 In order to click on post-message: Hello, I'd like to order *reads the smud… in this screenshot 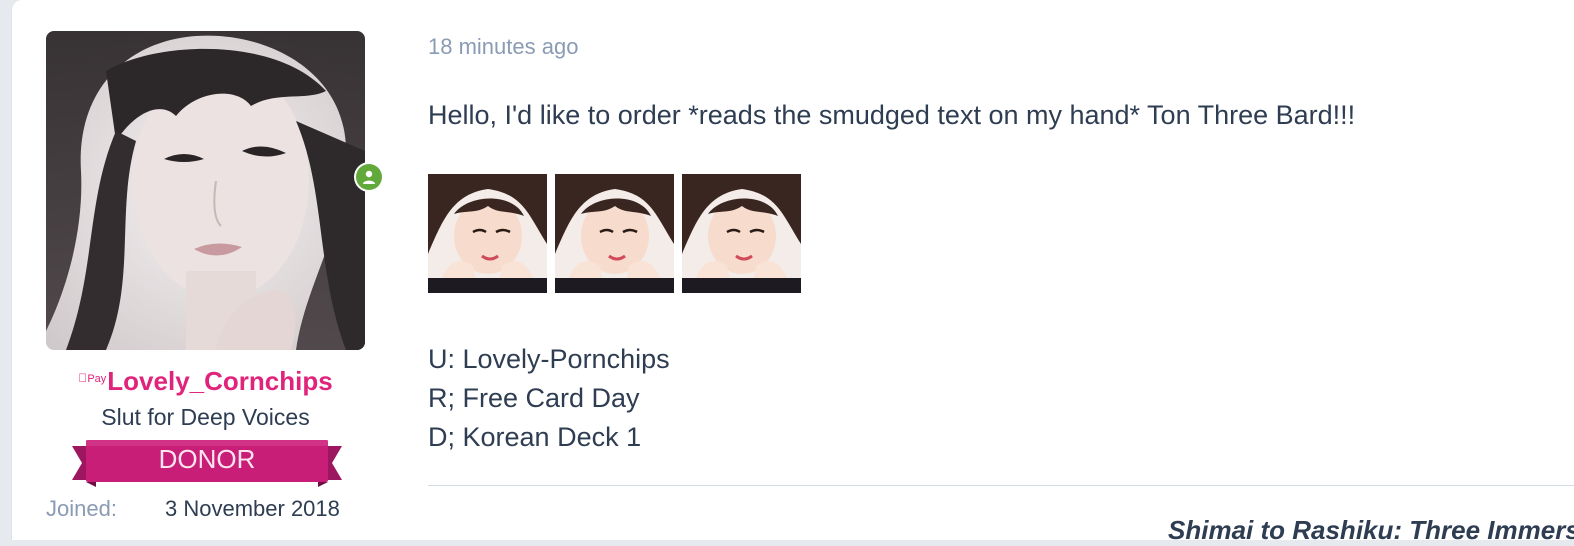, I will do `click(892, 115)`.